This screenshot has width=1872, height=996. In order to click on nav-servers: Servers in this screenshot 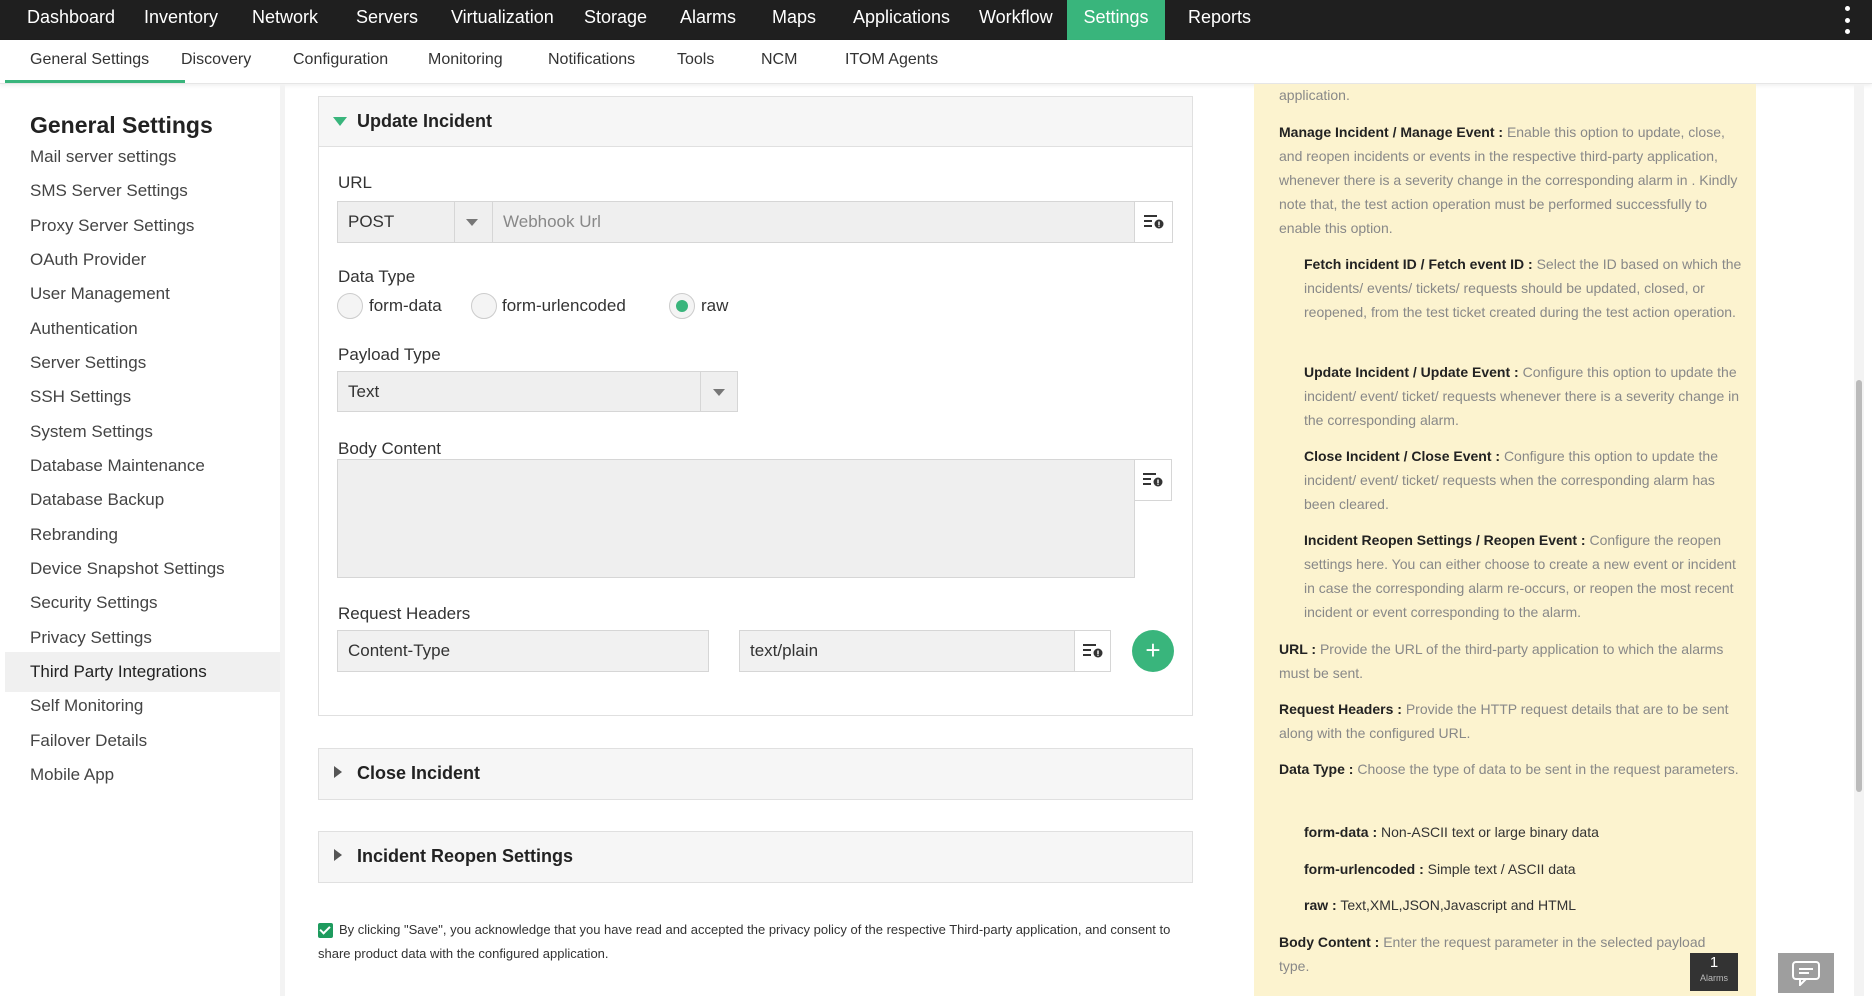, I will do `click(387, 20)`.